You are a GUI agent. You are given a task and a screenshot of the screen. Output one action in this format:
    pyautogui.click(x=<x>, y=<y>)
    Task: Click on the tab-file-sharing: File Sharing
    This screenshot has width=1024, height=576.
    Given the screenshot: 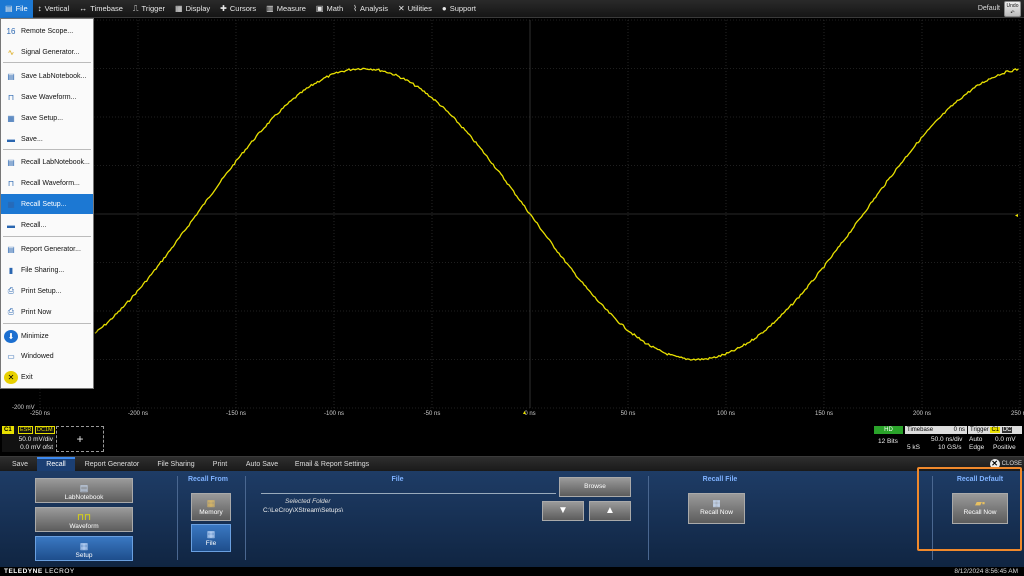 What is the action you would take?
    pyautogui.click(x=176, y=464)
    